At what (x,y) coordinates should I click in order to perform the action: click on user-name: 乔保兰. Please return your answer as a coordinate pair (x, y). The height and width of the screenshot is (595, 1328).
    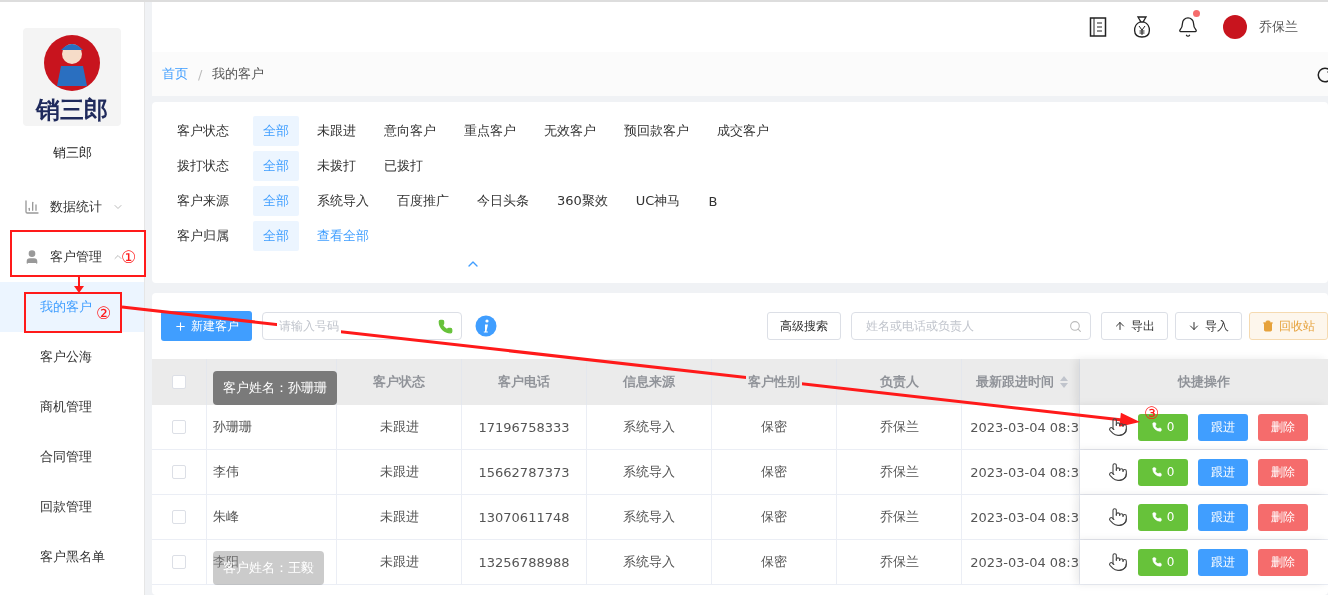
    Looking at the image, I should click on (1278, 27).